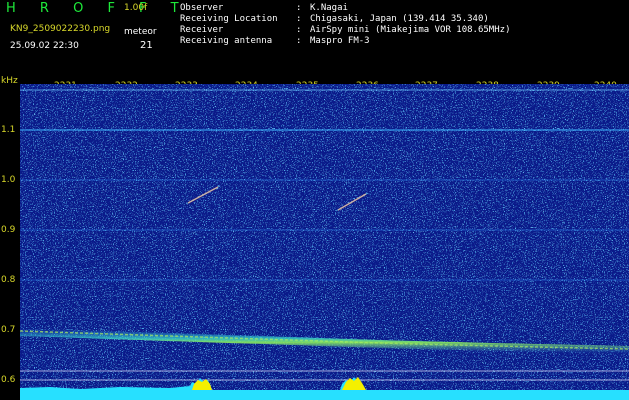  What do you see at coordinates (8, 330) in the screenshot?
I see `freq-label: 0.7` at bounding box center [8, 330].